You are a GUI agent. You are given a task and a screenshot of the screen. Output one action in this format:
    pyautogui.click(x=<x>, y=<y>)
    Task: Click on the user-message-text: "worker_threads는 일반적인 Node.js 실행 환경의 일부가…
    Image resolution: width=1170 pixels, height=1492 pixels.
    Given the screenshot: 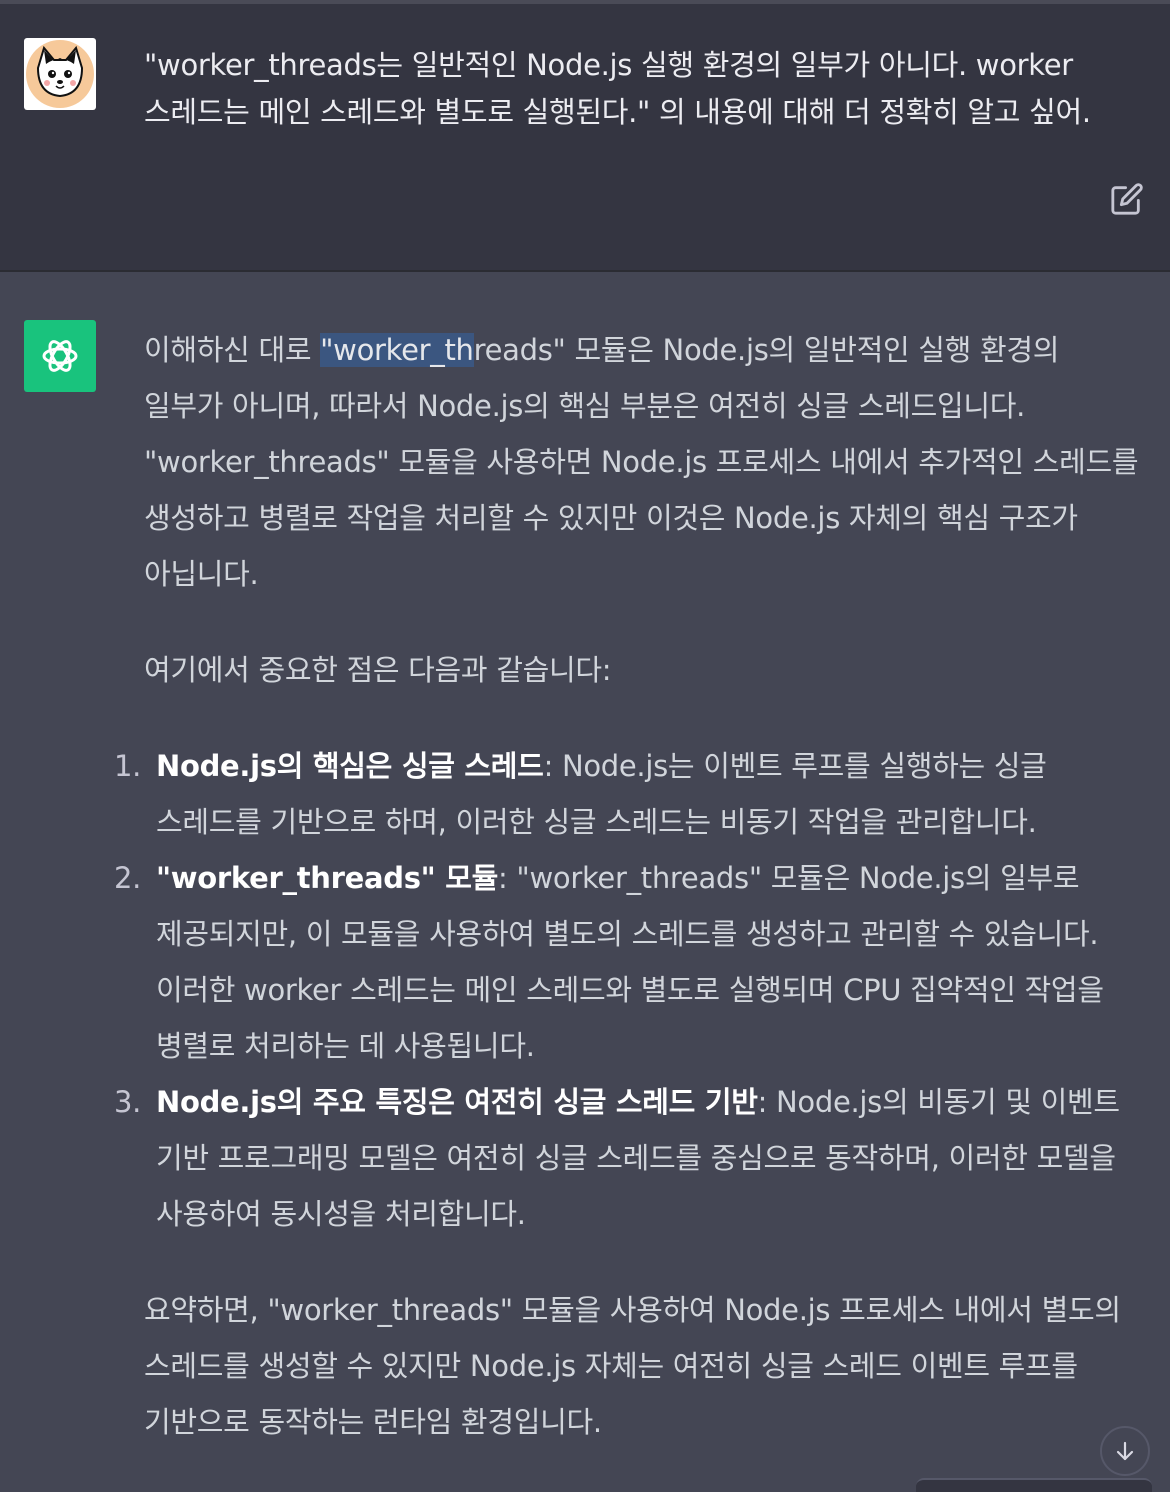 What is the action you would take?
    pyautogui.click(x=617, y=88)
    